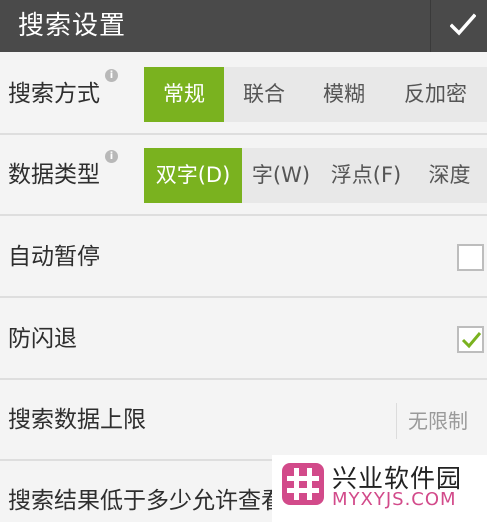 This screenshot has width=487, height=522. I want to click on search-mode-label: 搜索方式, so click(54, 94).